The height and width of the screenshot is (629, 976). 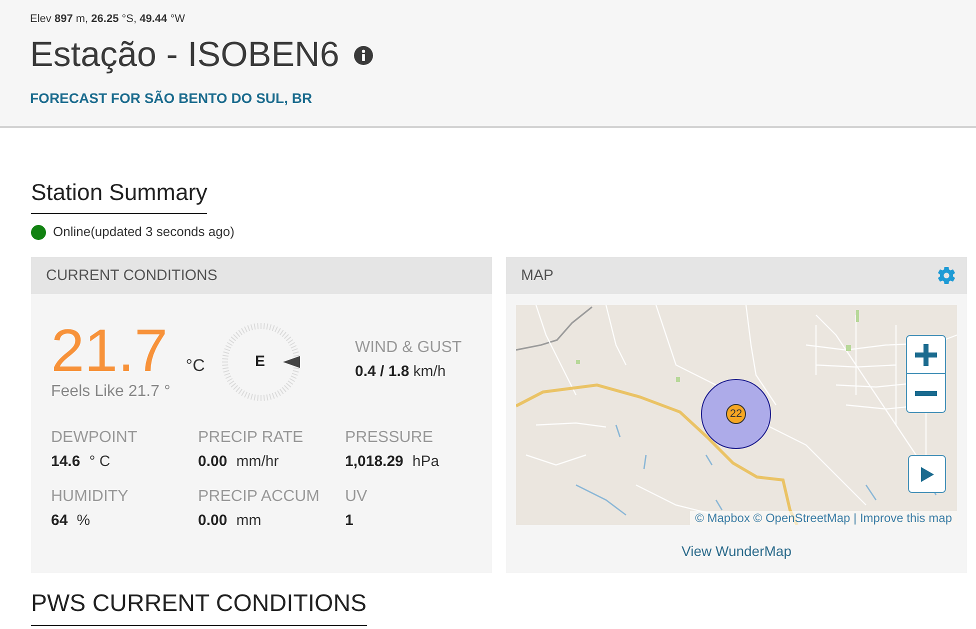 What do you see at coordinates (199, 608) in the screenshot?
I see `section-heading: PWS CURRENT CONDITIONS` at bounding box center [199, 608].